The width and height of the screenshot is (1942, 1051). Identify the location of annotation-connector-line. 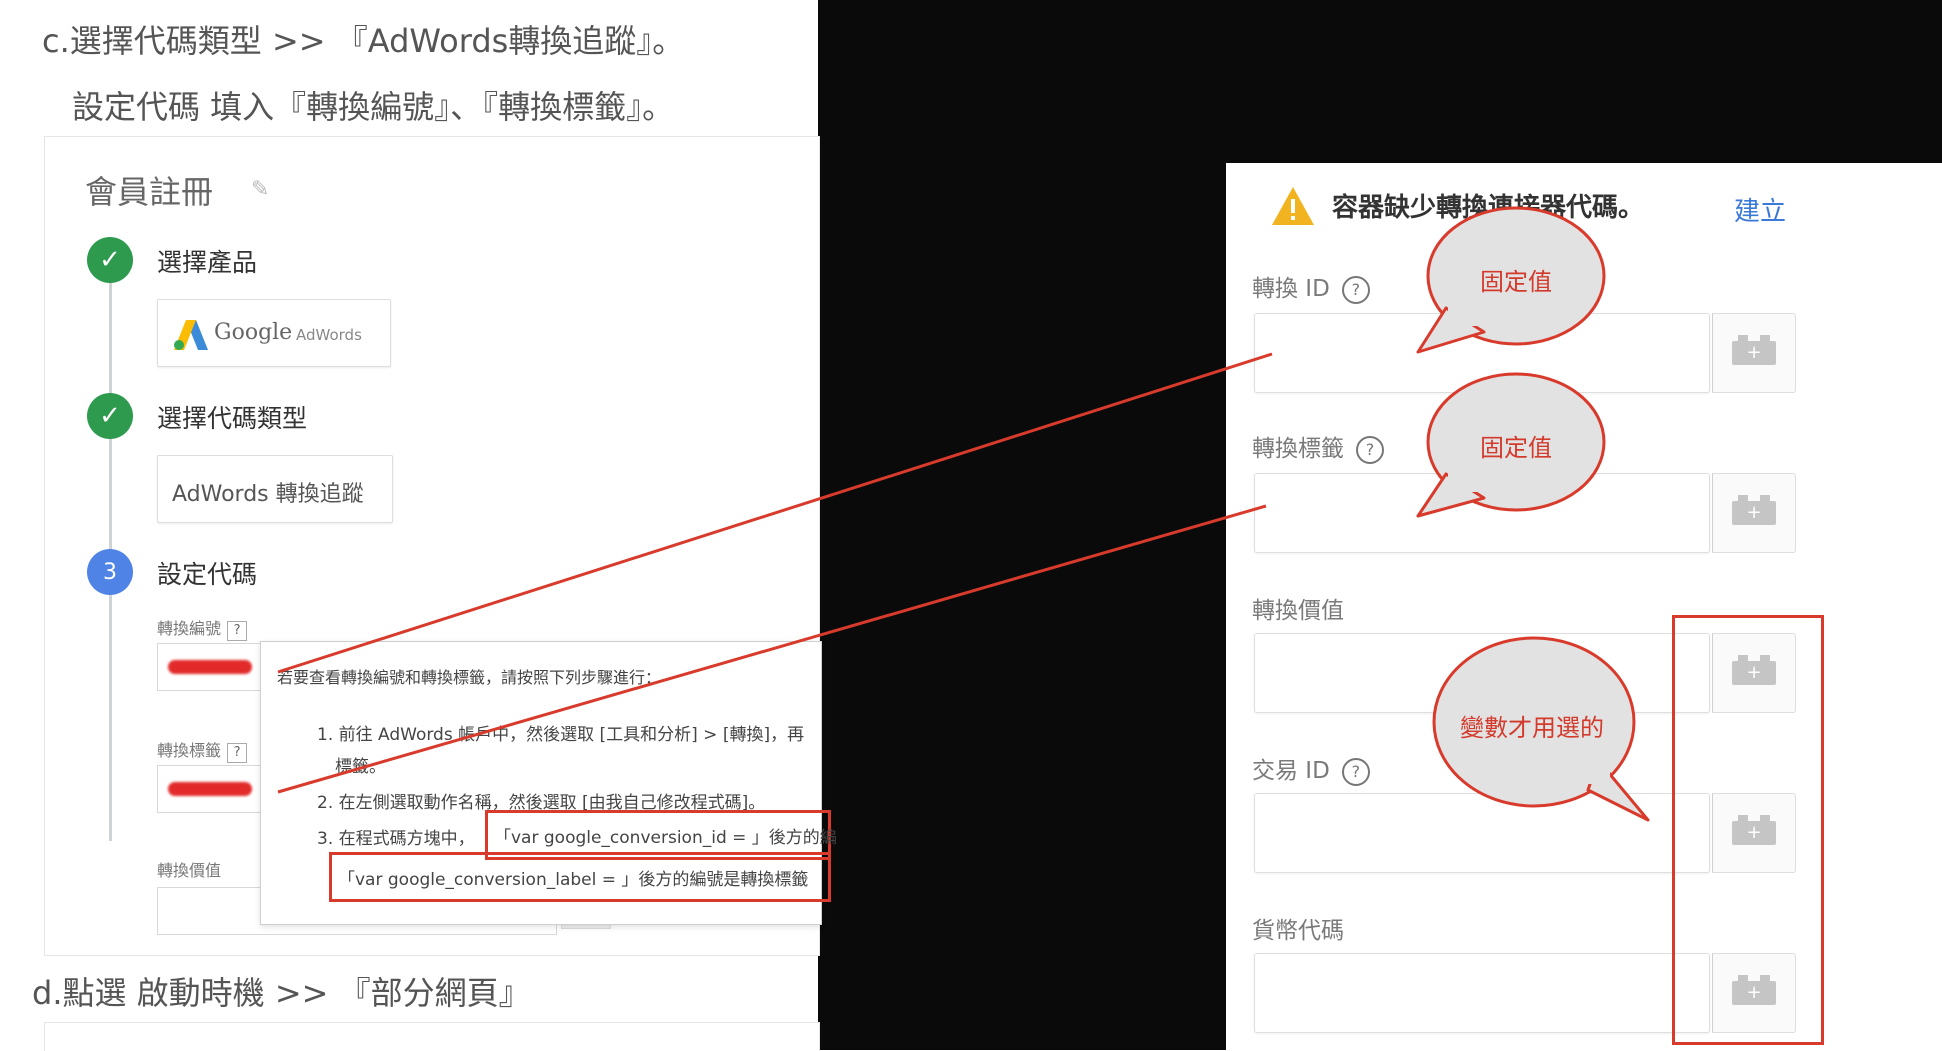
(772, 649).